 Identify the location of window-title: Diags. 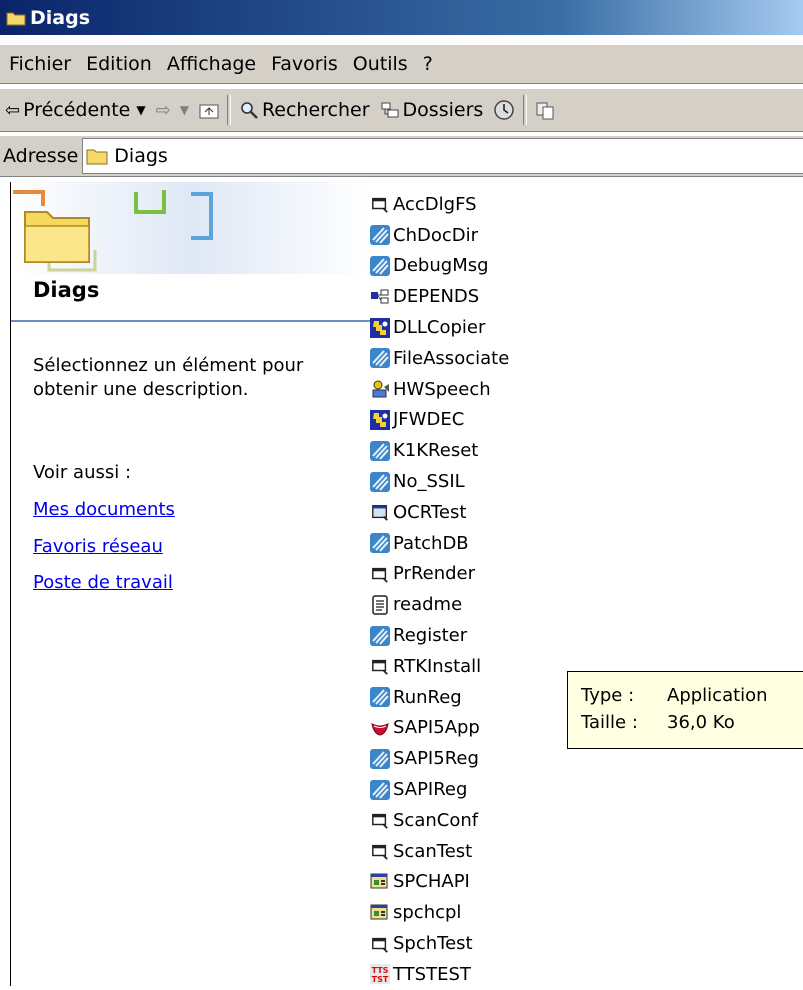
(60, 17).